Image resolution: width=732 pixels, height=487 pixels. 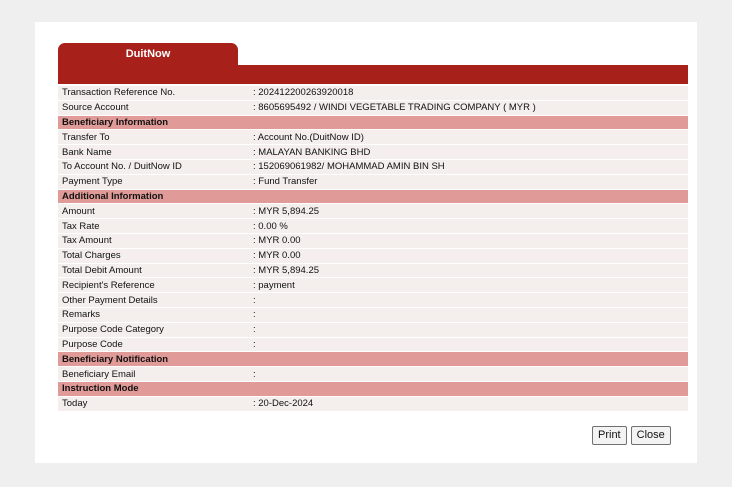 What do you see at coordinates (373, 123) in the screenshot?
I see `section-header: Beneficiary Information` at bounding box center [373, 123].